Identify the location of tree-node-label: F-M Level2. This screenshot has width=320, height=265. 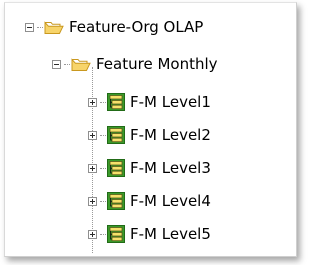
(170, 135).